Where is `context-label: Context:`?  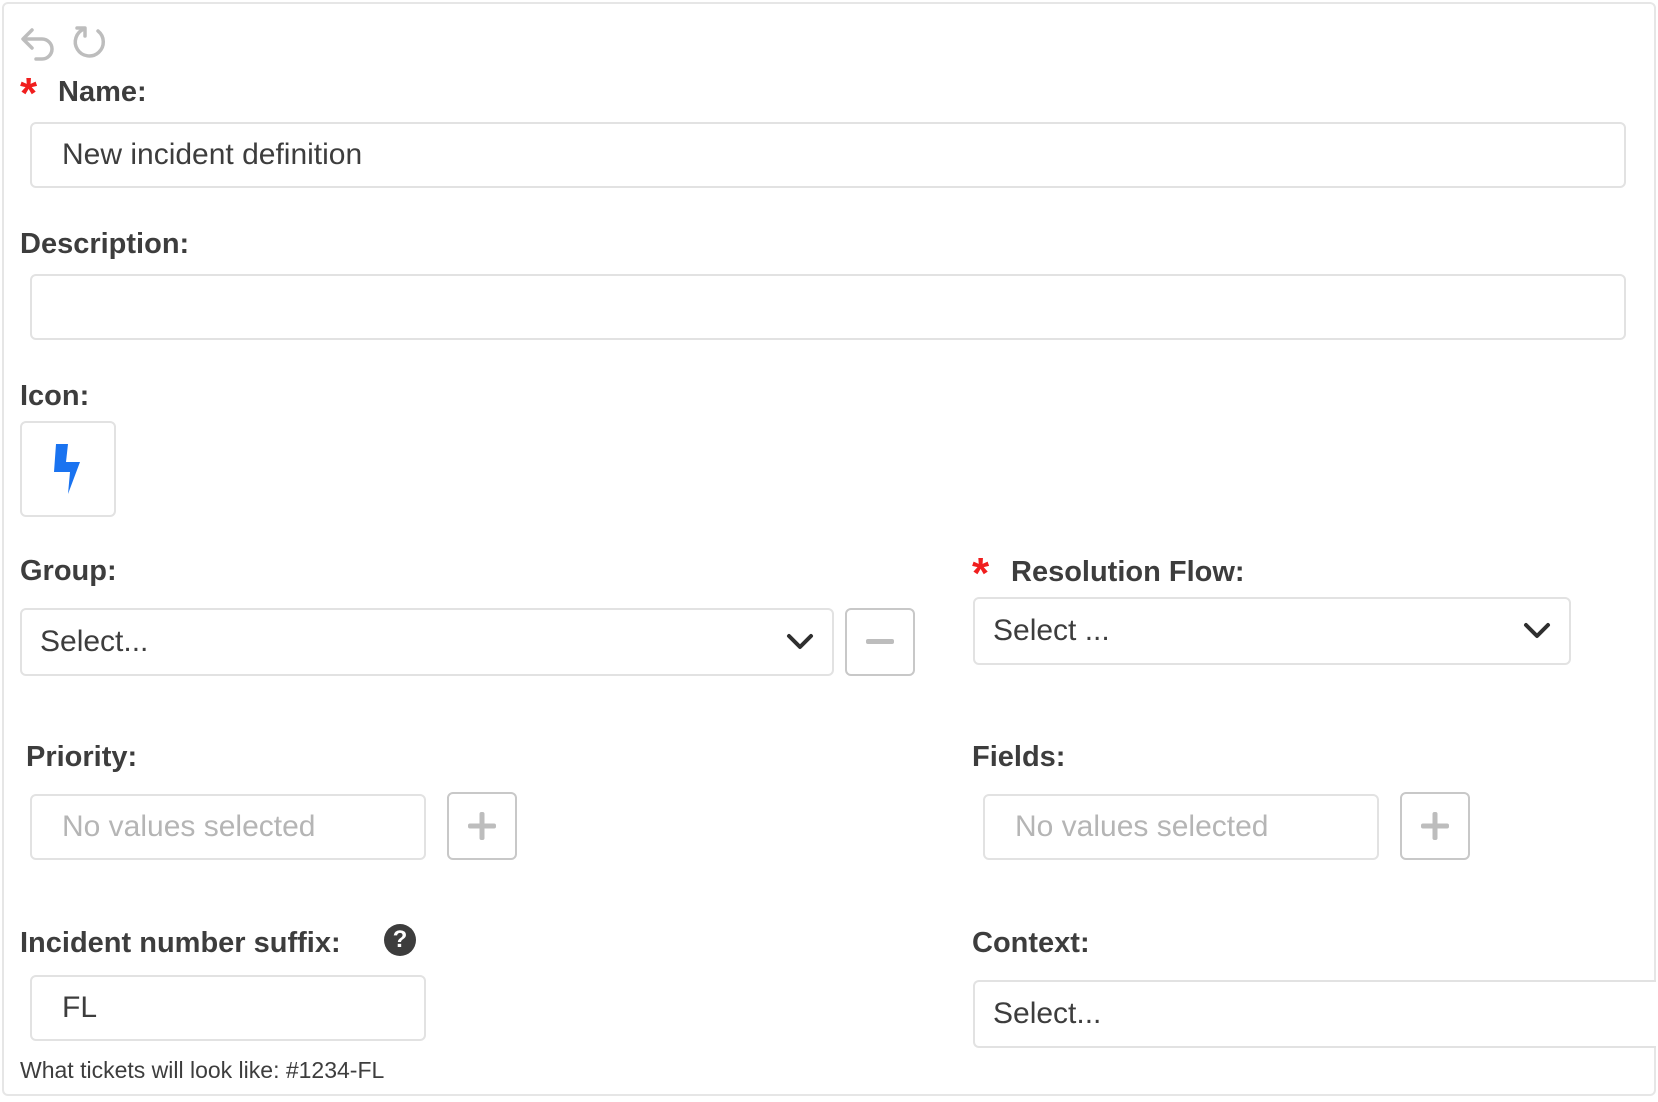 context-label: Context: is located at coordinates (1031, 943).